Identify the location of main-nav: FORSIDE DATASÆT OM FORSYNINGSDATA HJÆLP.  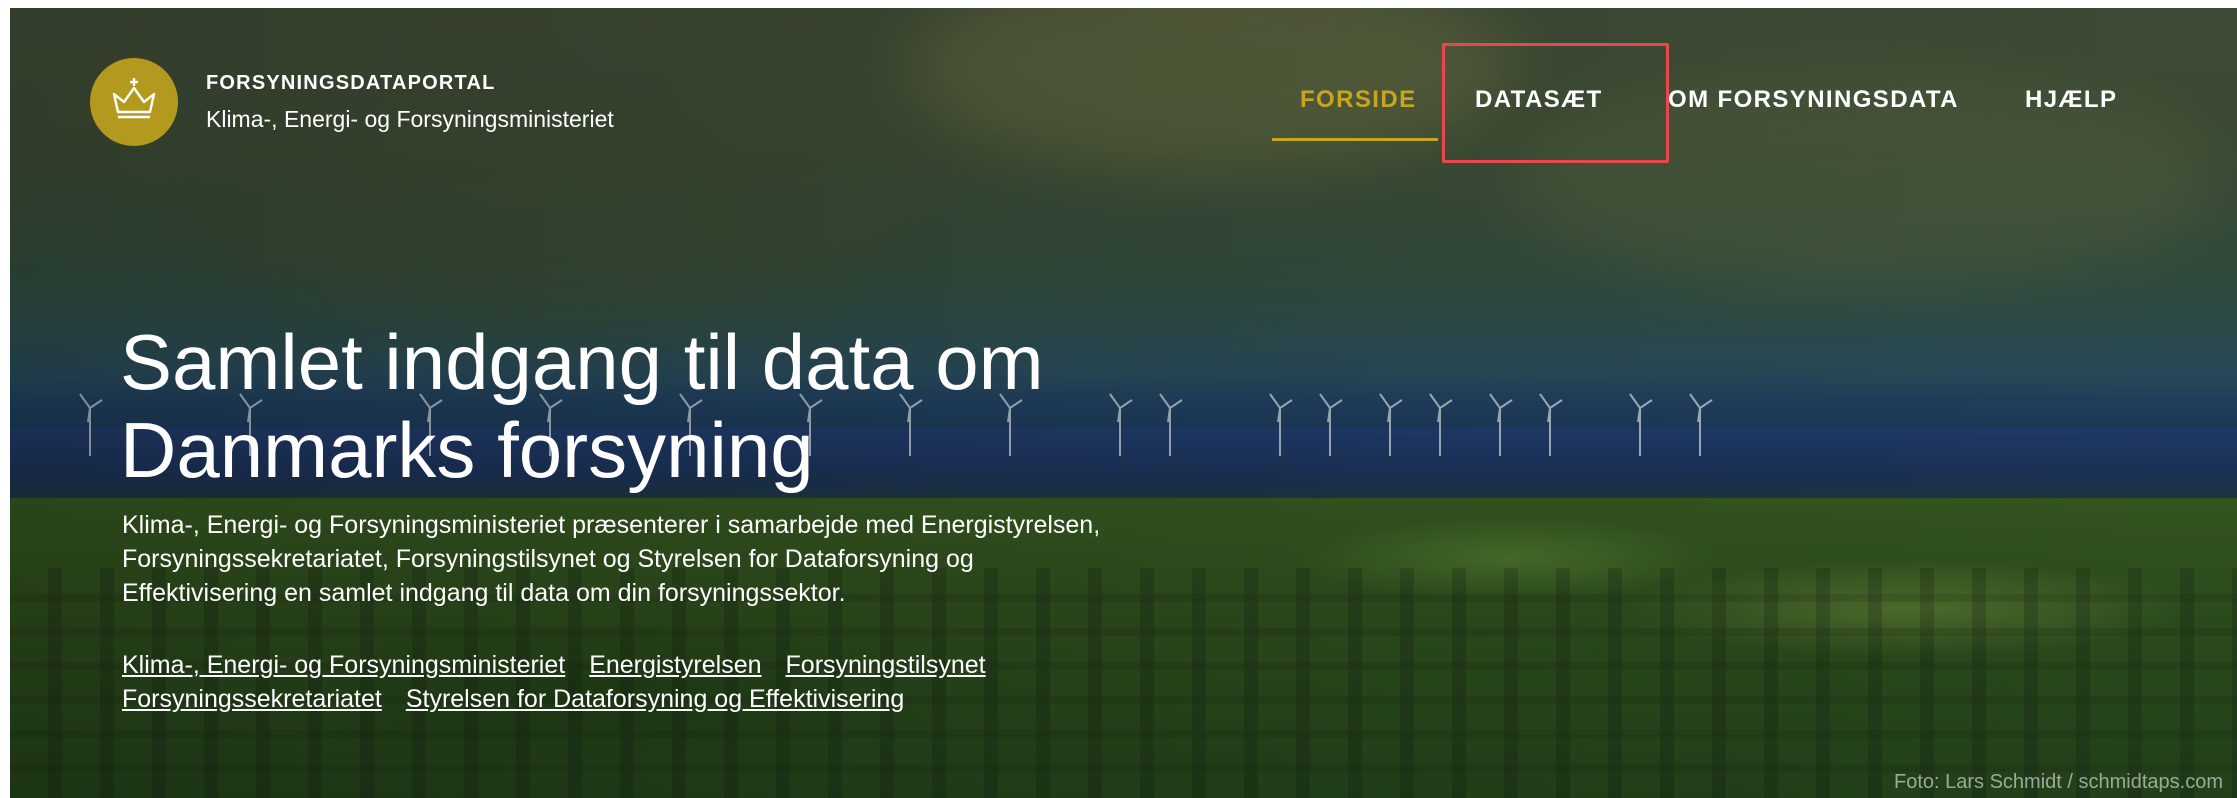
(1123, 106).